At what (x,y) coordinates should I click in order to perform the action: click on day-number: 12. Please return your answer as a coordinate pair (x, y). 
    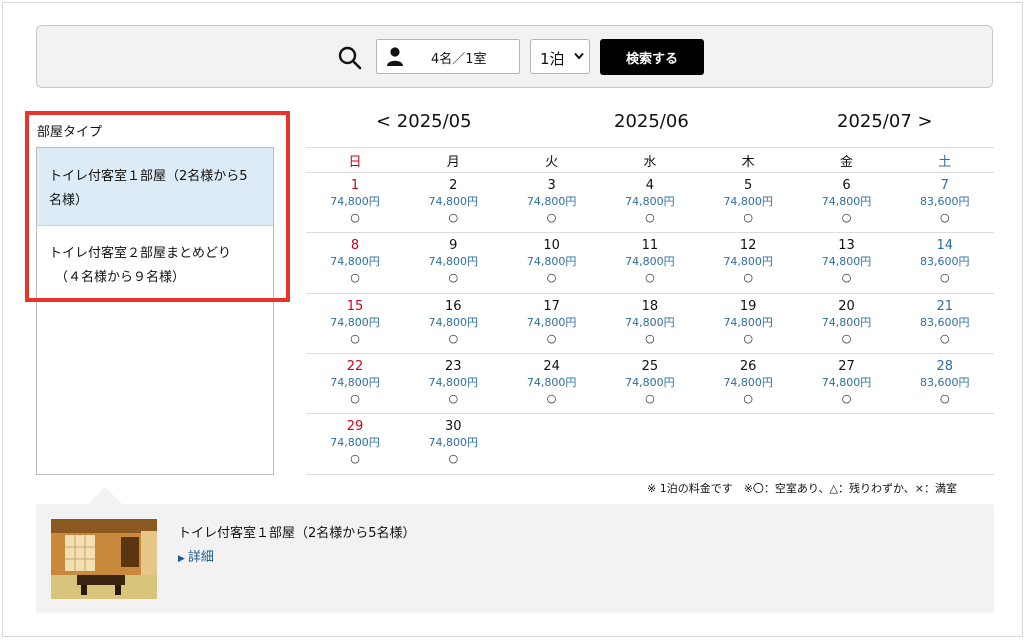
    Looking at the image, I should click on (748, 246).